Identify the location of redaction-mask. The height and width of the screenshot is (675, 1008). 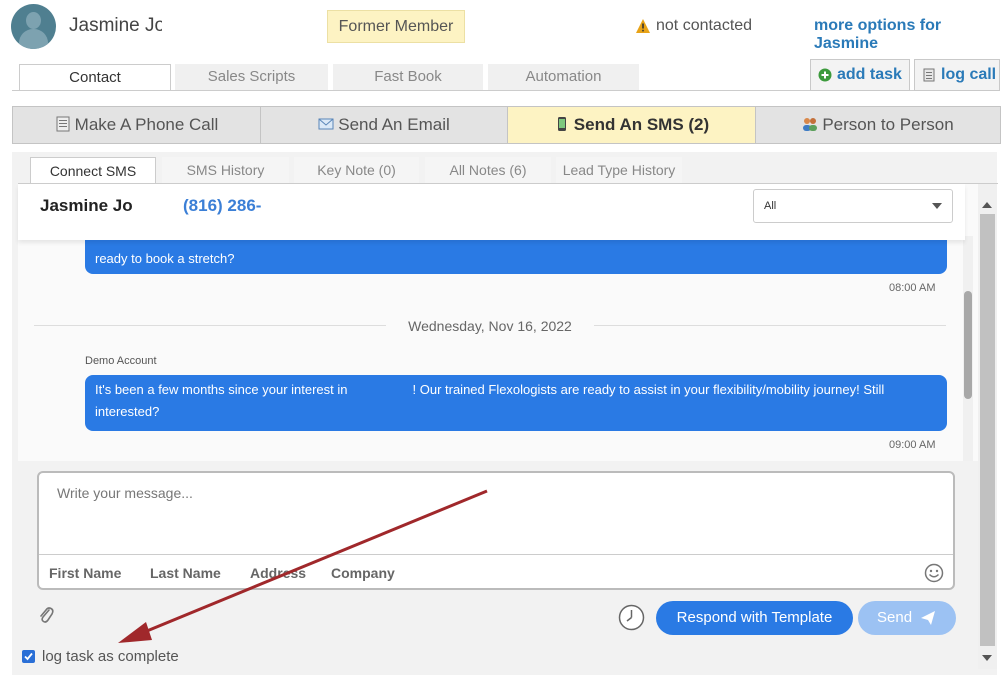
(181, 27).